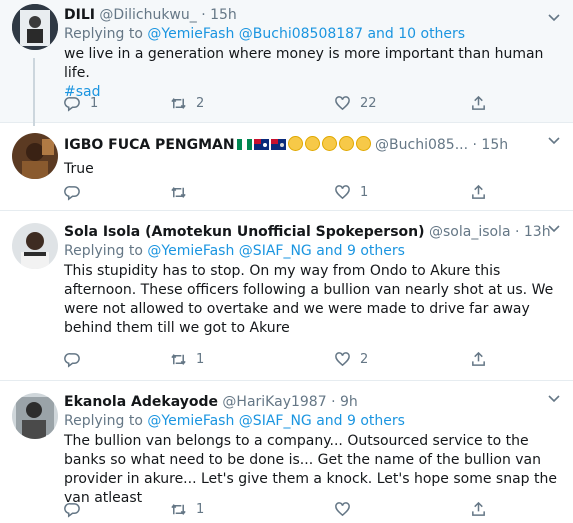 This screenshot has height=523, width=573. What do you see at coordinates (368, 103) in the screenshot?
I see `like-count: 22` at bounding box center [368, 103].